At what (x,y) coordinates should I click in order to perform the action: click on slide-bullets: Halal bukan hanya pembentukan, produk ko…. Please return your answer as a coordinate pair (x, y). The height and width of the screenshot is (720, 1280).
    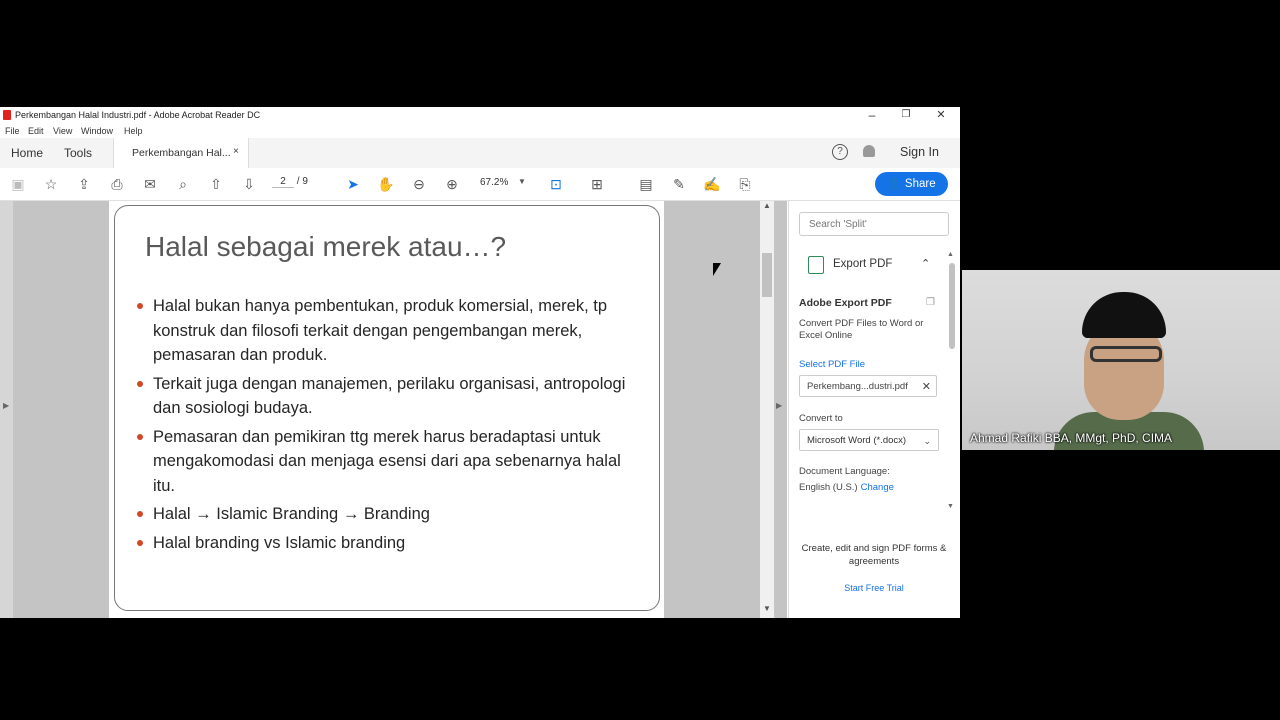
    Looking at the image, I should click on (387, 426).